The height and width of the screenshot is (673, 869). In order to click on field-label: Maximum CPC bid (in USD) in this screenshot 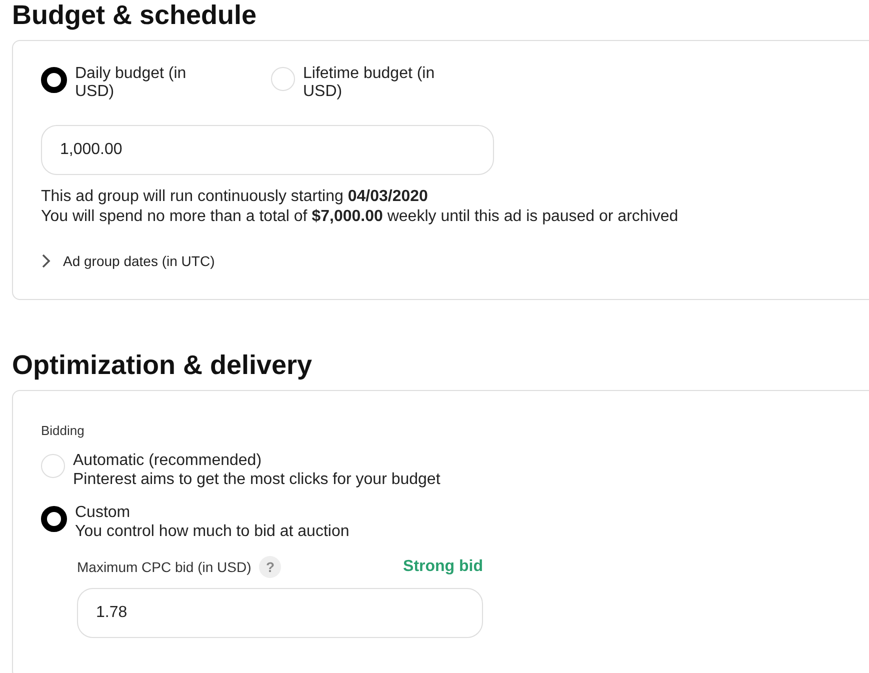, I will do `click(164, 567)`.